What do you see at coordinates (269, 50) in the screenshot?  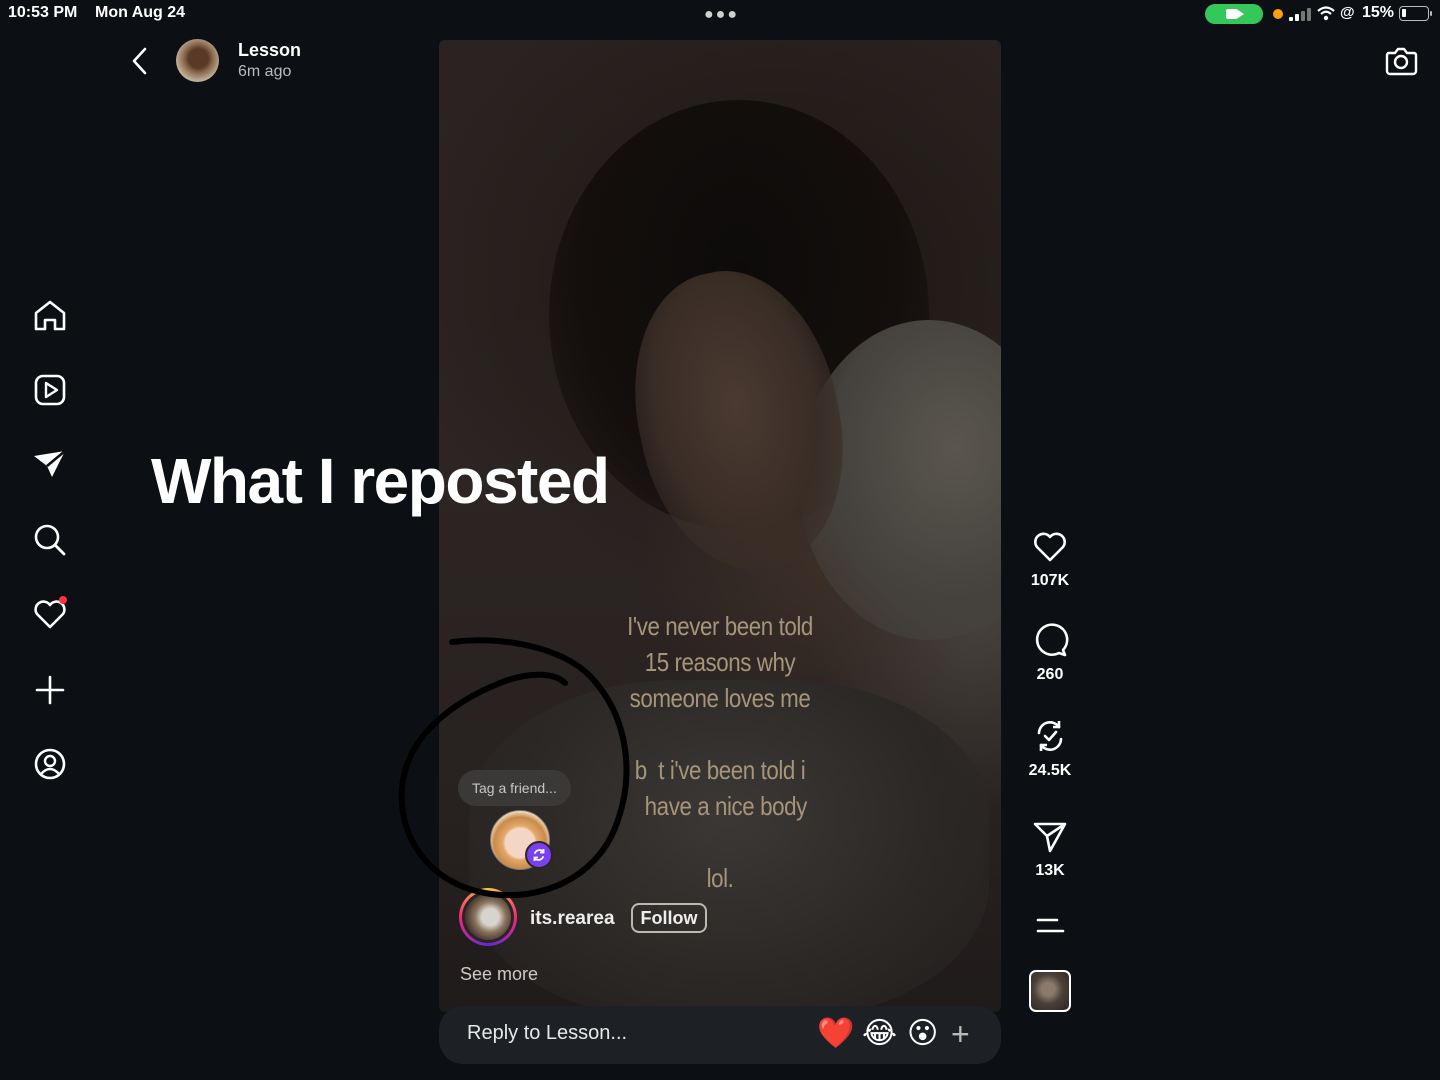 I see `story-author-name: Lesson` at bounding box center [269, 50].